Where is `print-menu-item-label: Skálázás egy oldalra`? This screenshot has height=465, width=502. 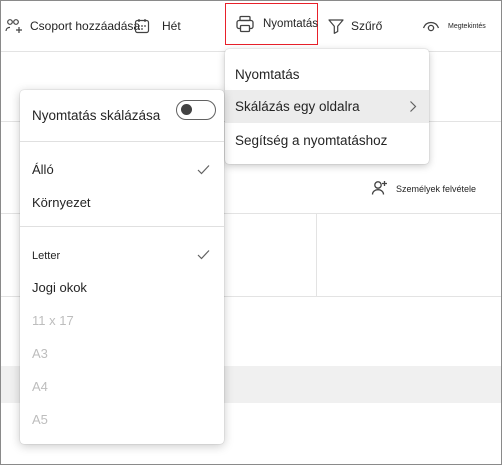 print-menu-item-label: Skálázás egy oldalra is located at coordinates (297, 106).